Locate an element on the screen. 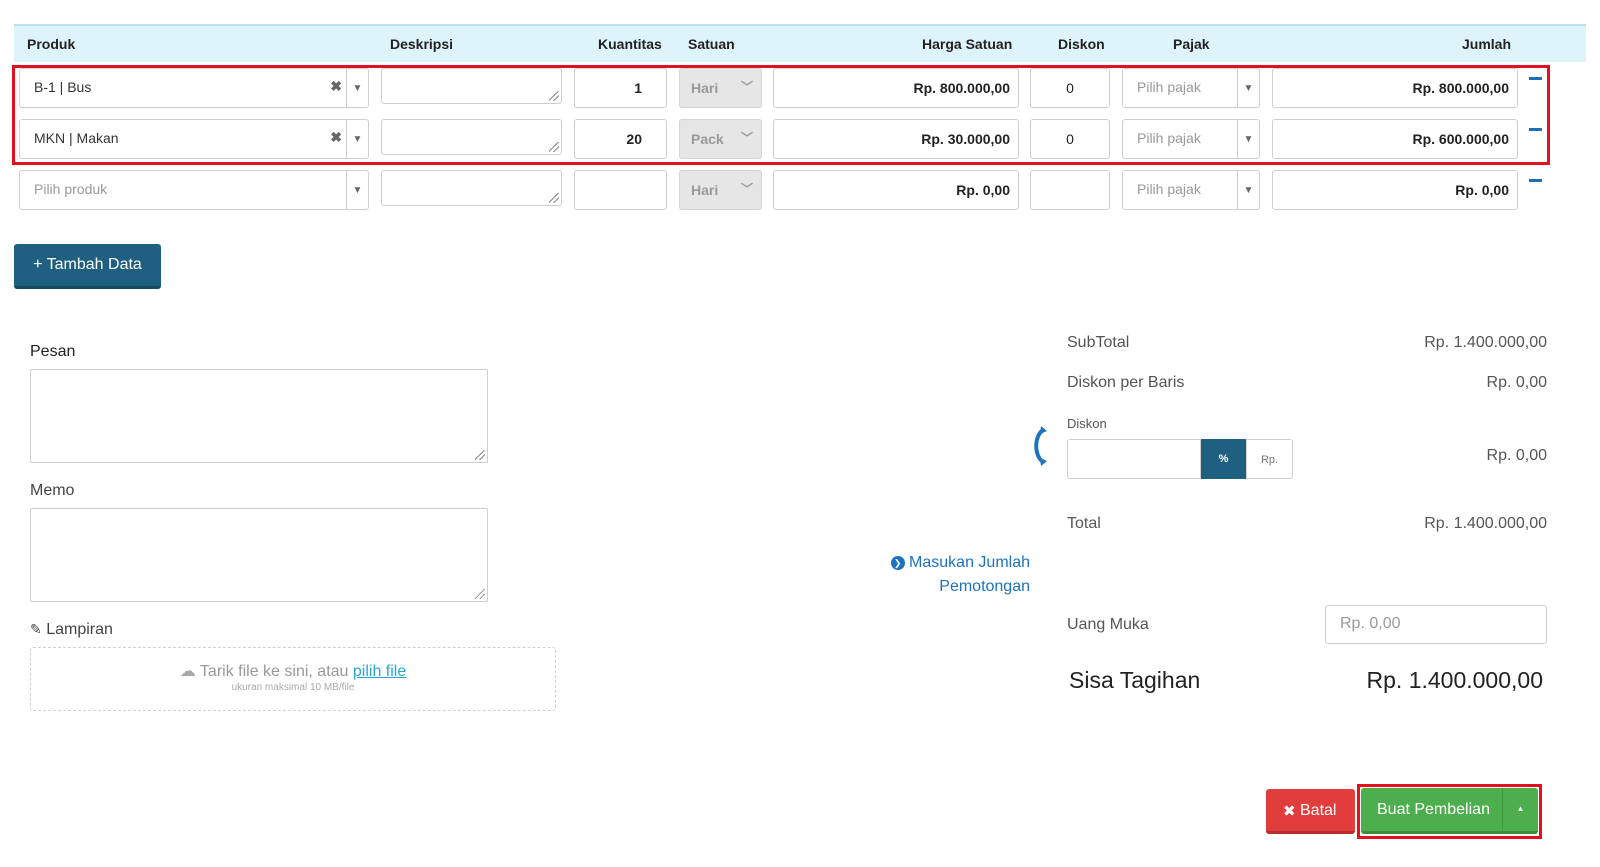 Image resolution: width=1600 pixels, height=867 pixels. row-discount-label: Diskon per Baris is located at coordinates (1126, 382).